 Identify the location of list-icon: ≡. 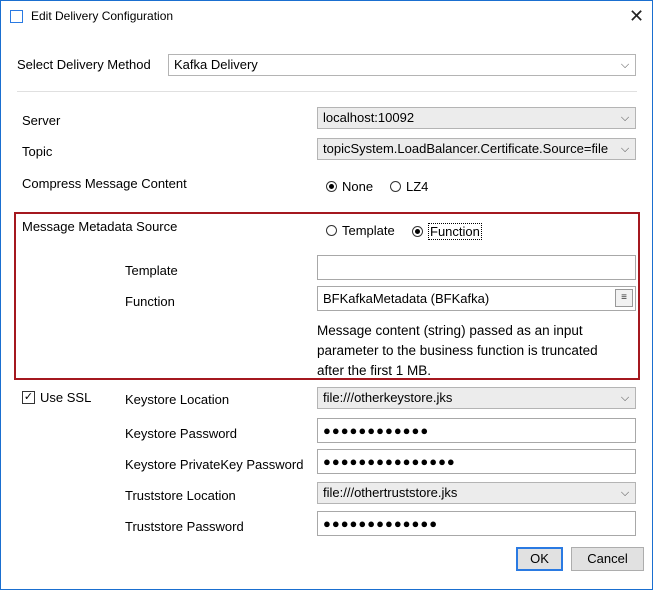
(624, 298).